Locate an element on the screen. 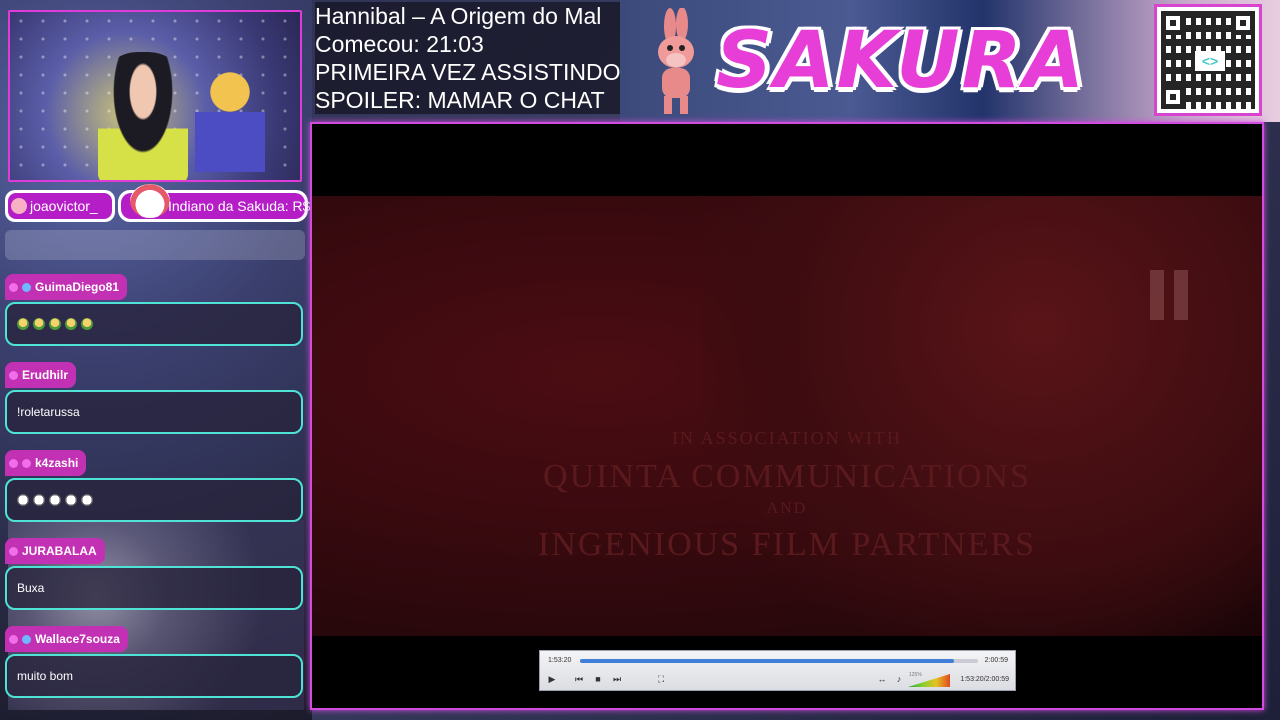 The height and width of the screenshot is (720, 1280). elapsed-time: 1:53:20 is located at coordinates (560, 660).